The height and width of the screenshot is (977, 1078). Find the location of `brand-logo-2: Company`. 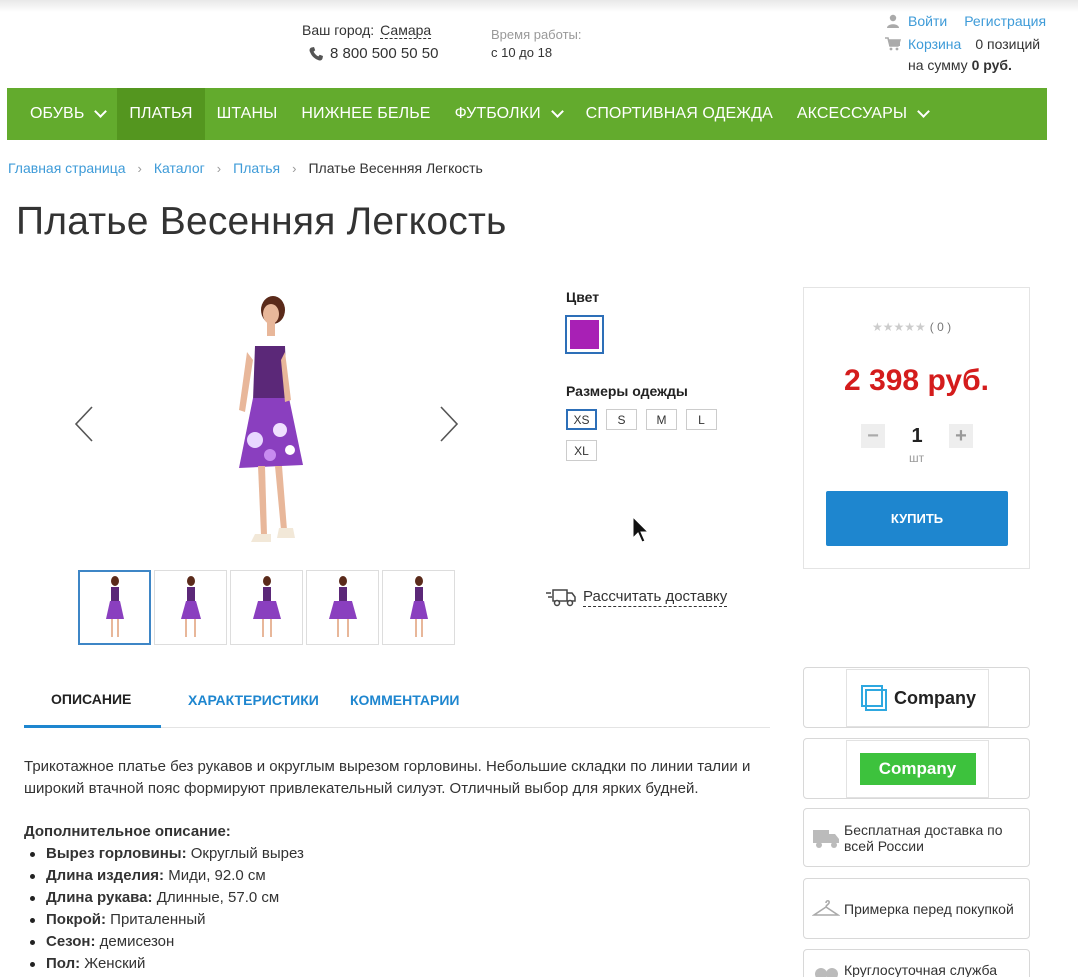

brand-logo-2: Company is located at coordinates (917, 769).